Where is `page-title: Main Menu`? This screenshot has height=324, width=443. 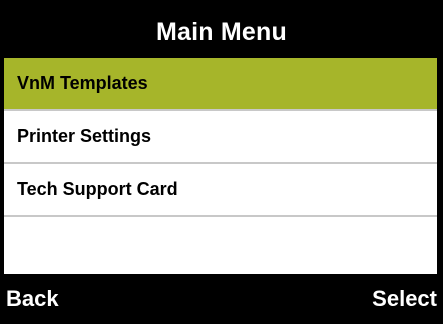
page-title: Main Menu is located at coordinates (221, 31).